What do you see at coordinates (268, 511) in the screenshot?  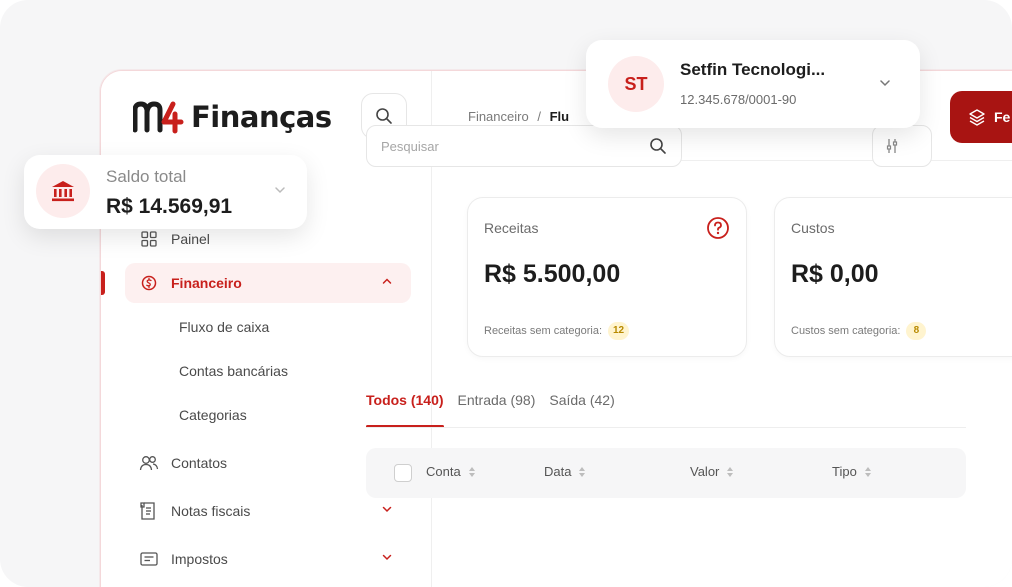 I see `sidebar-item-notas-fiscais: Notas fiscais` at bounding box center [268, 511].